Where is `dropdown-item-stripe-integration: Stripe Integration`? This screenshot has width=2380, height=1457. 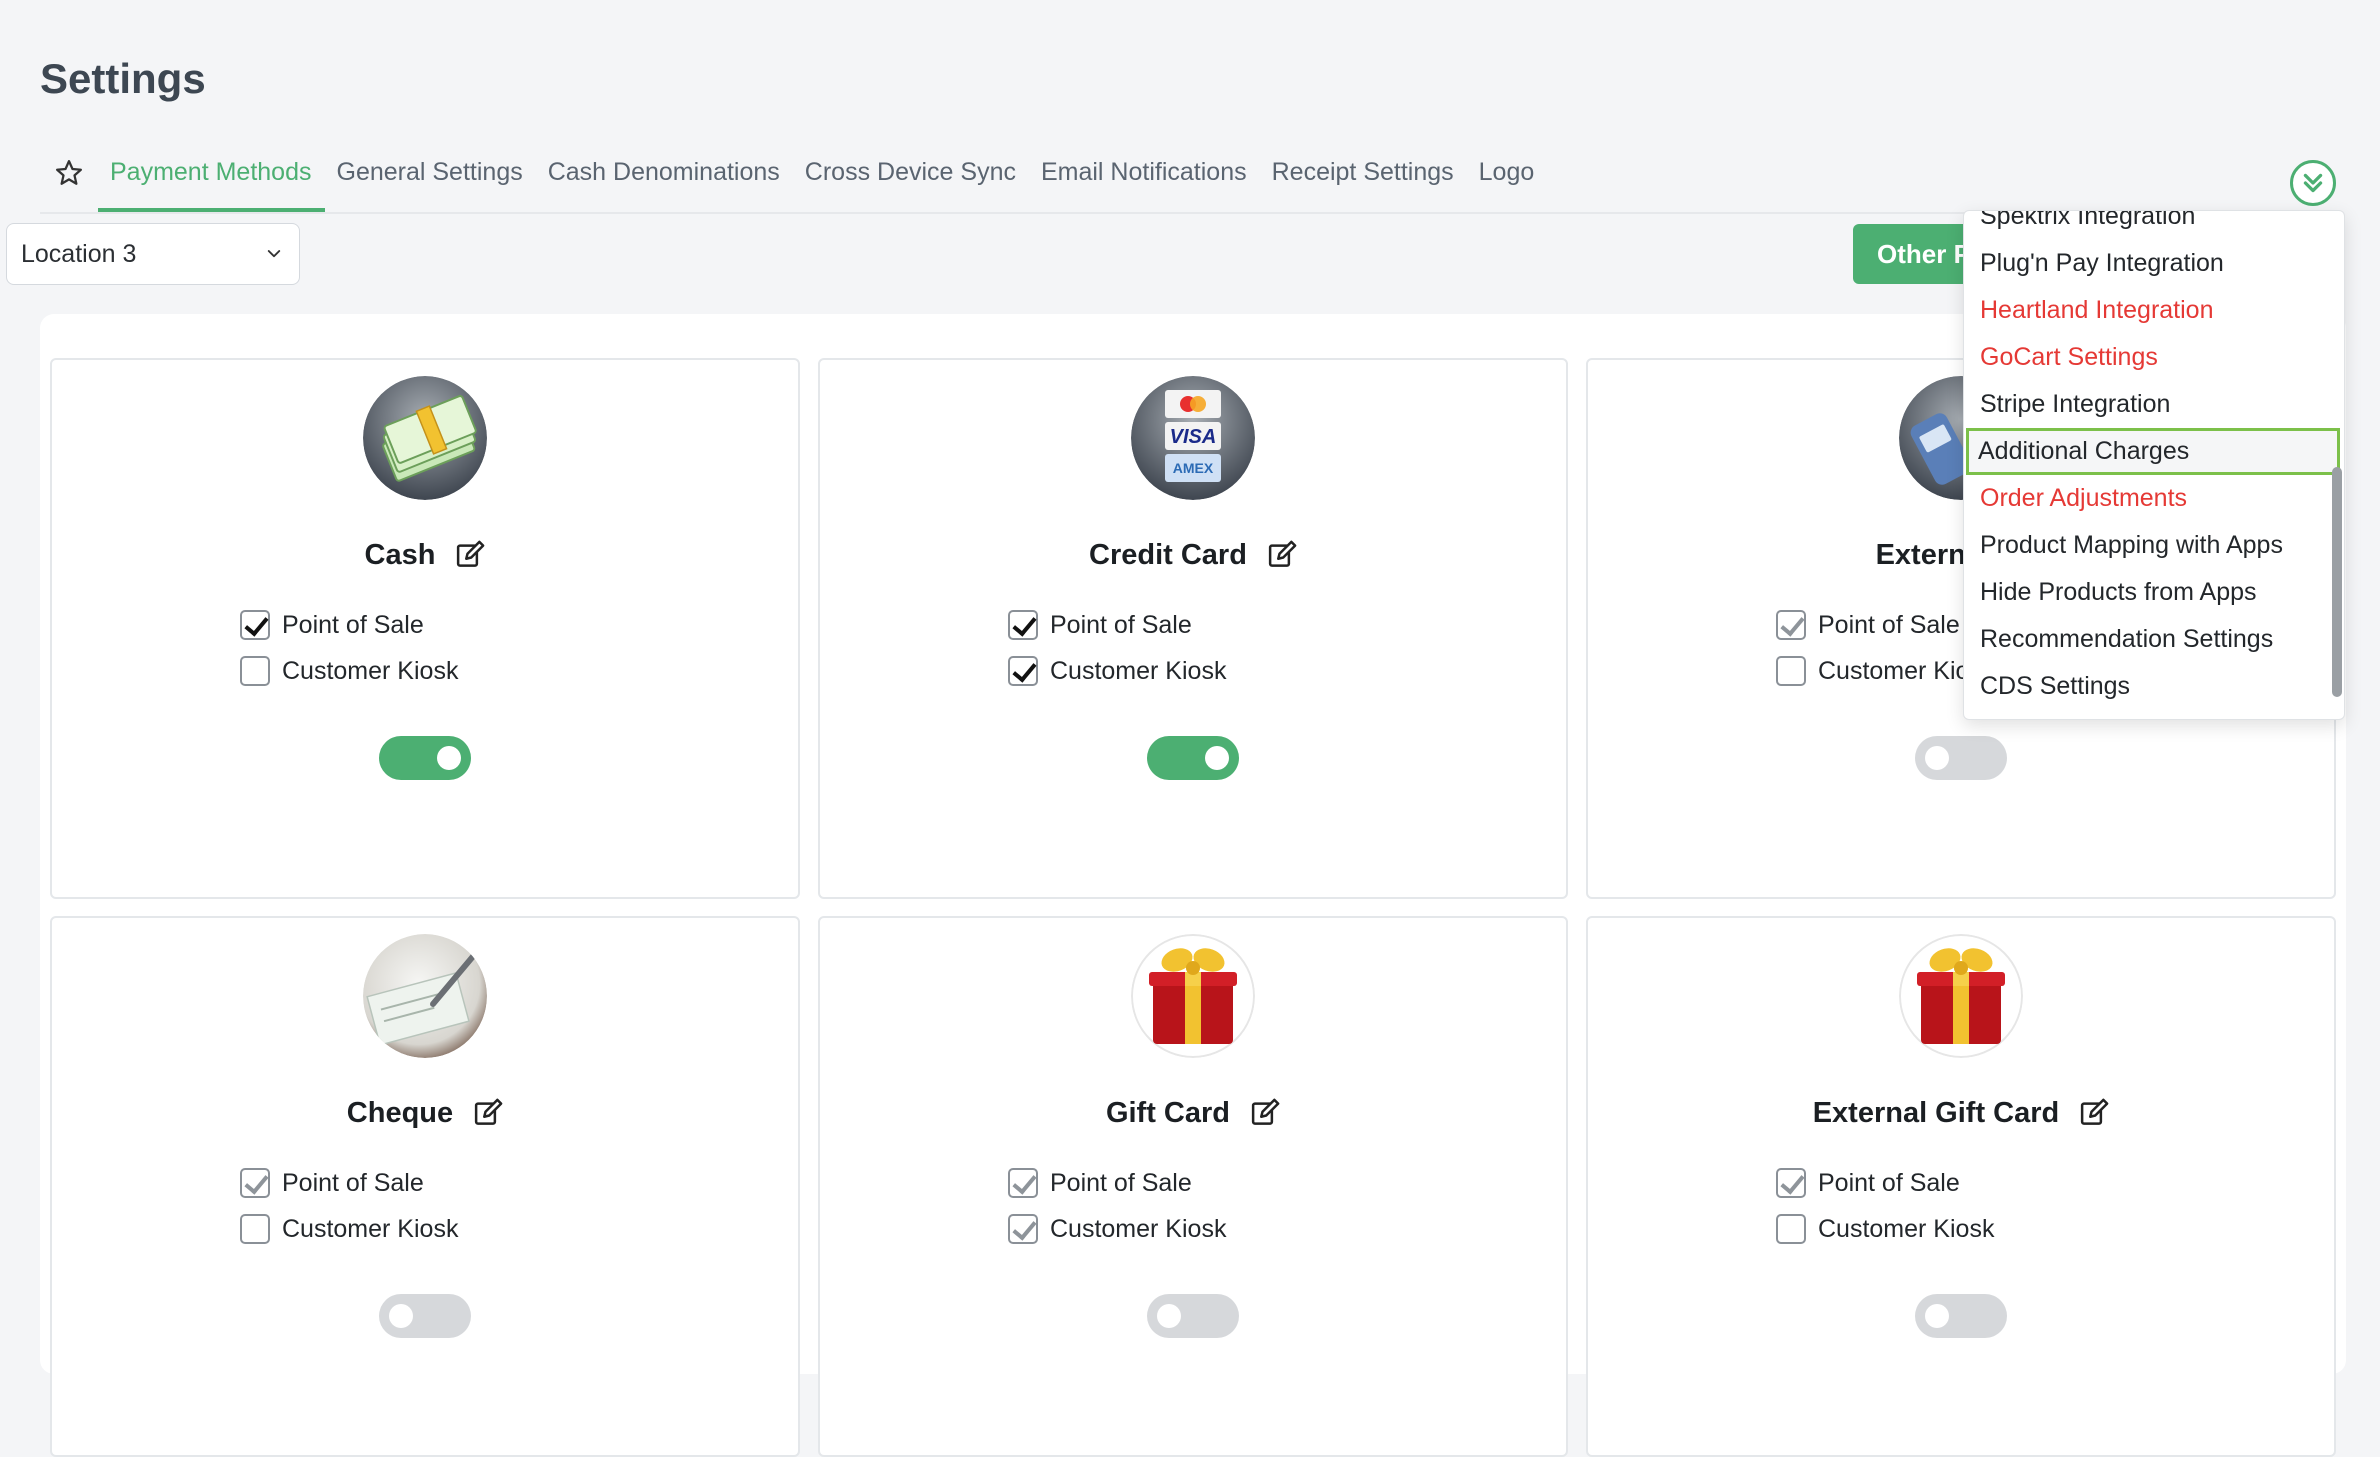
dropdown-item-stripe-integration: Stripe Integration is located at coordinates (2153, 404).